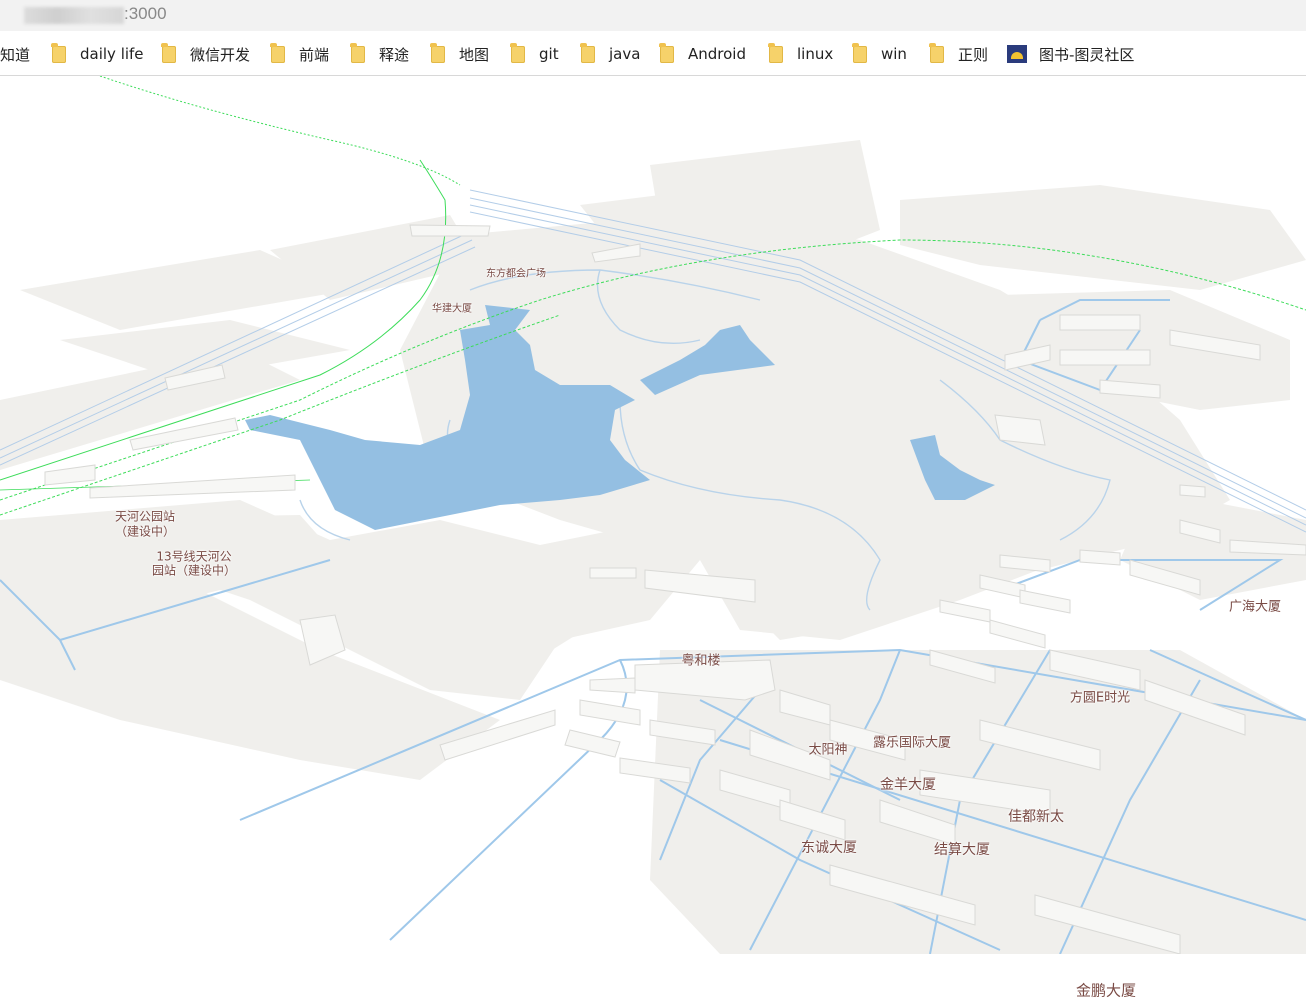 The image size is (1306, 1001). What do you see at coordinates (912, 741) in the screenshot?
I see `map-label-lule: 露乐国际大厦` at bounding box center [912, 741].